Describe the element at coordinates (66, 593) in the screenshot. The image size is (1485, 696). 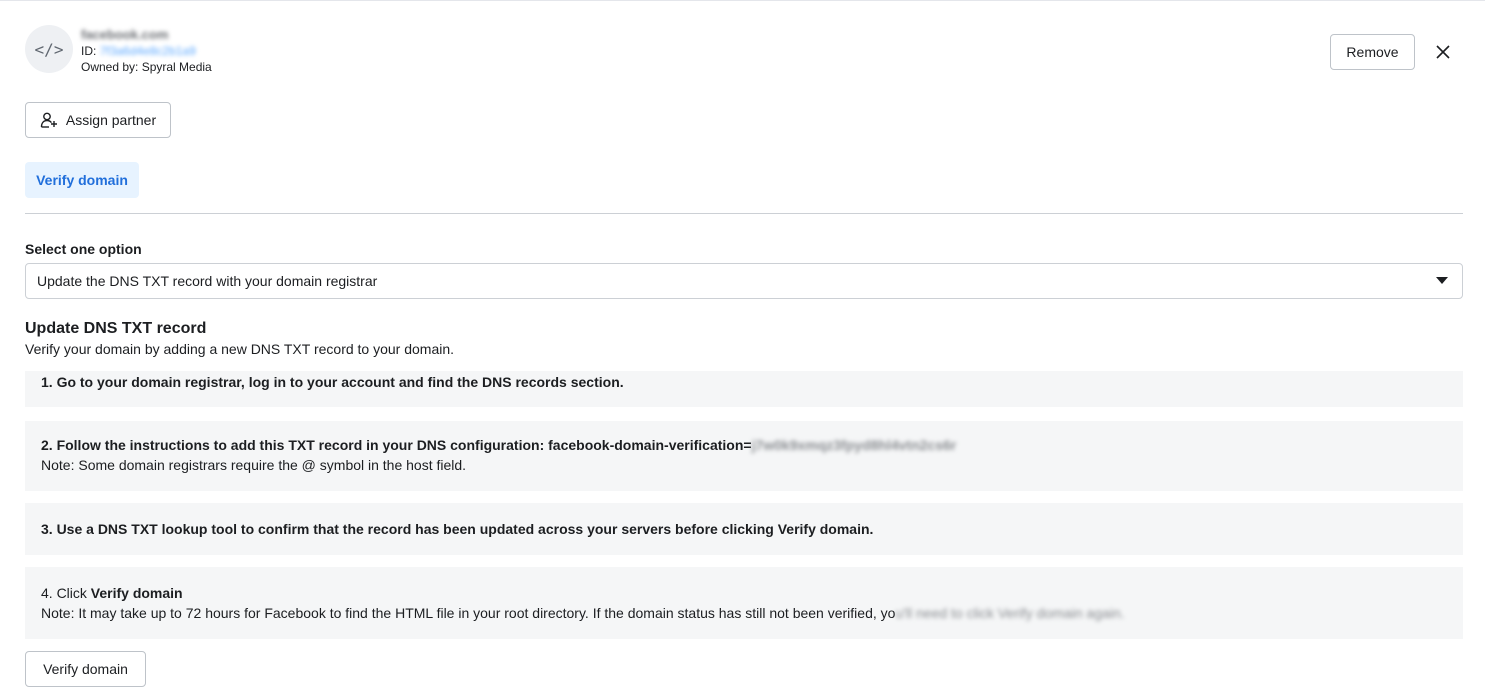
I see `step-4-prefix: 4. Click` at that location.